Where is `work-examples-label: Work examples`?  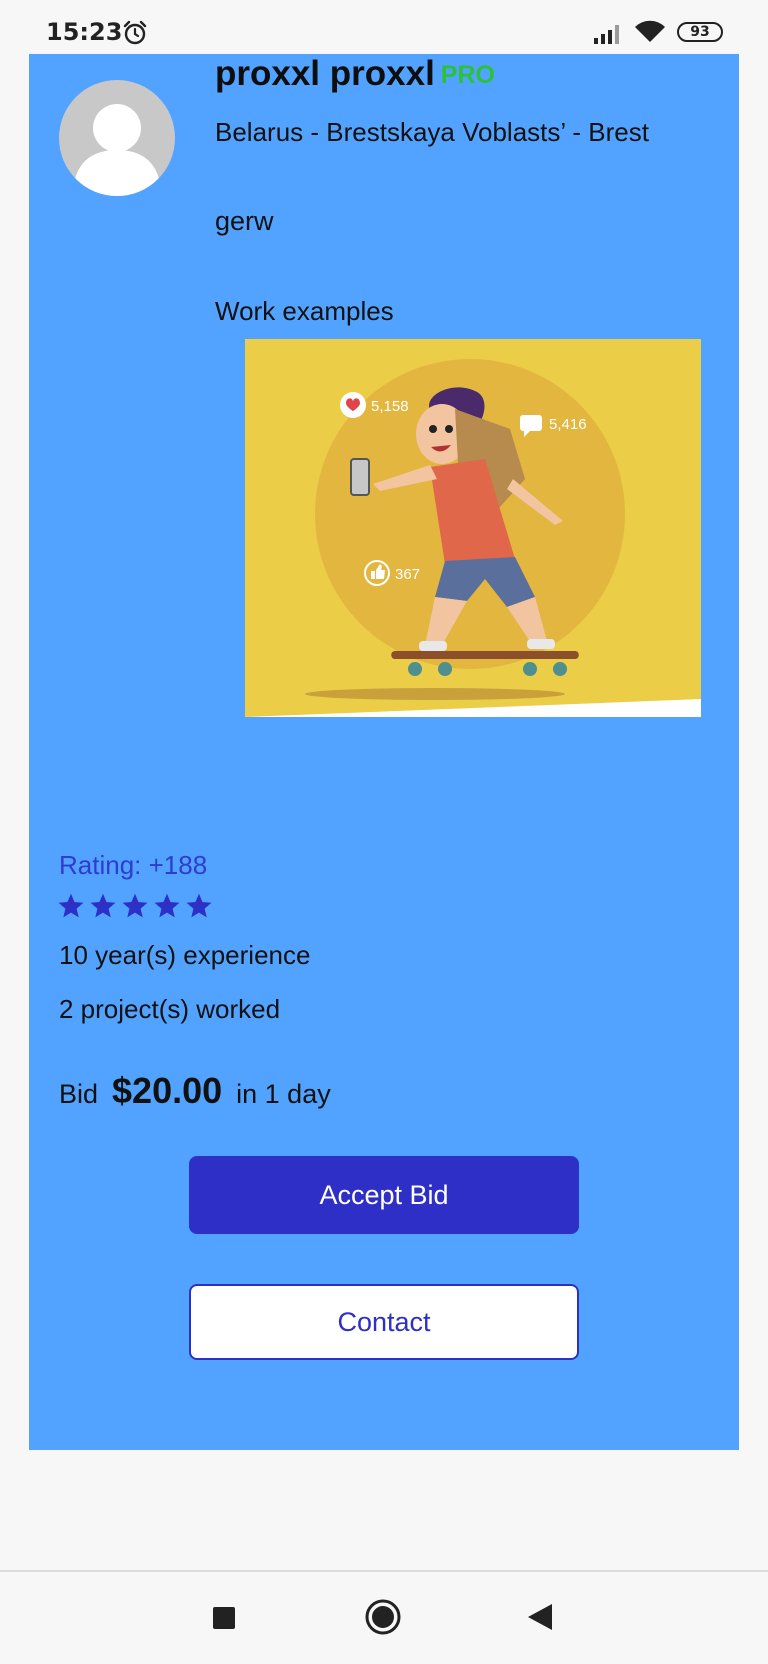 work-examples-label: Work examples is located at coordinates (304, 311).